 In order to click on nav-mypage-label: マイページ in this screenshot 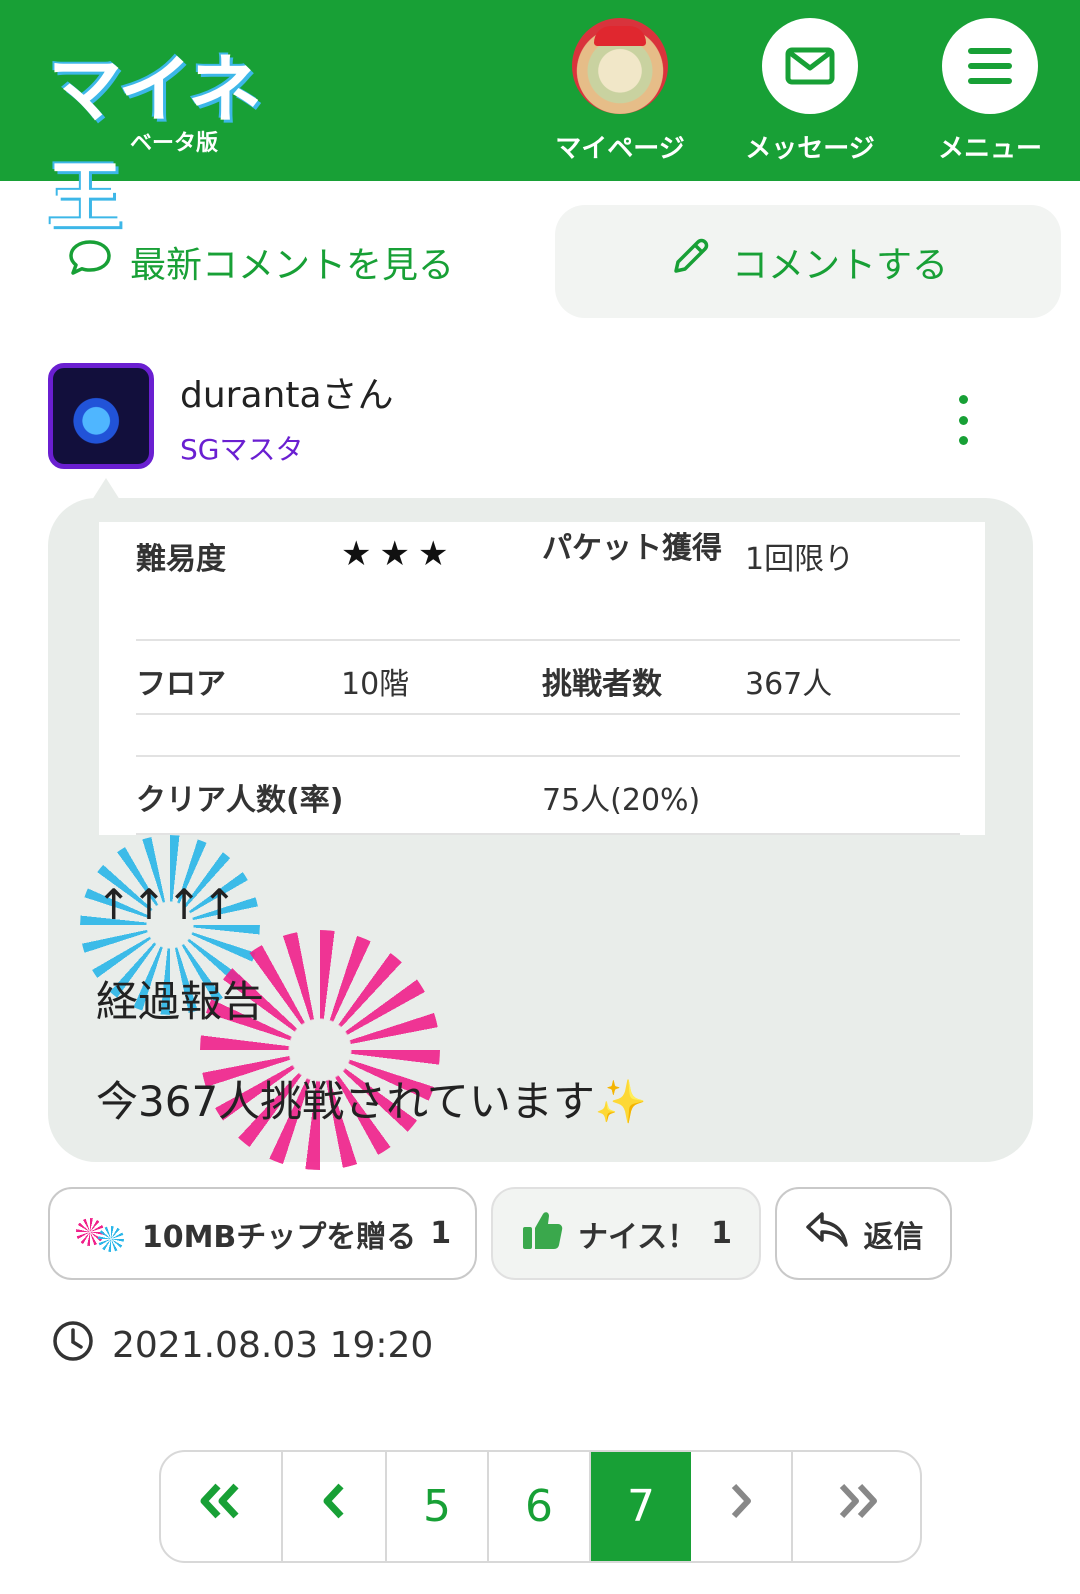, I will do `click(620, 149)`.